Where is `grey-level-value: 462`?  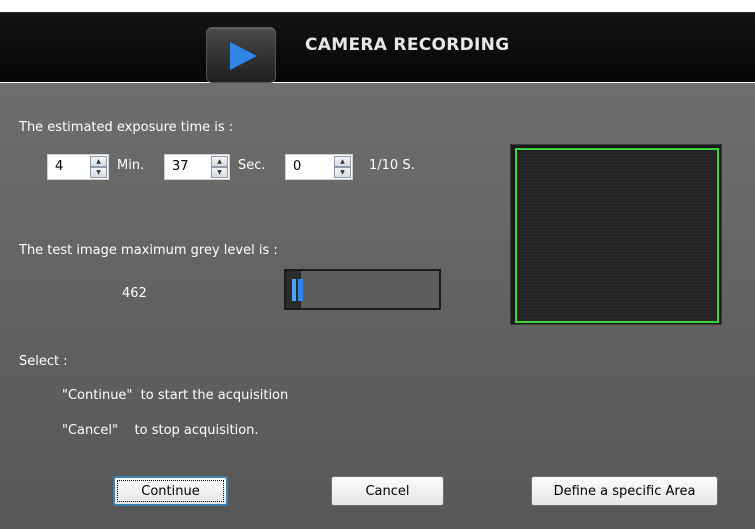 grey-level-value: 462 is located at coordinates (134, 293).